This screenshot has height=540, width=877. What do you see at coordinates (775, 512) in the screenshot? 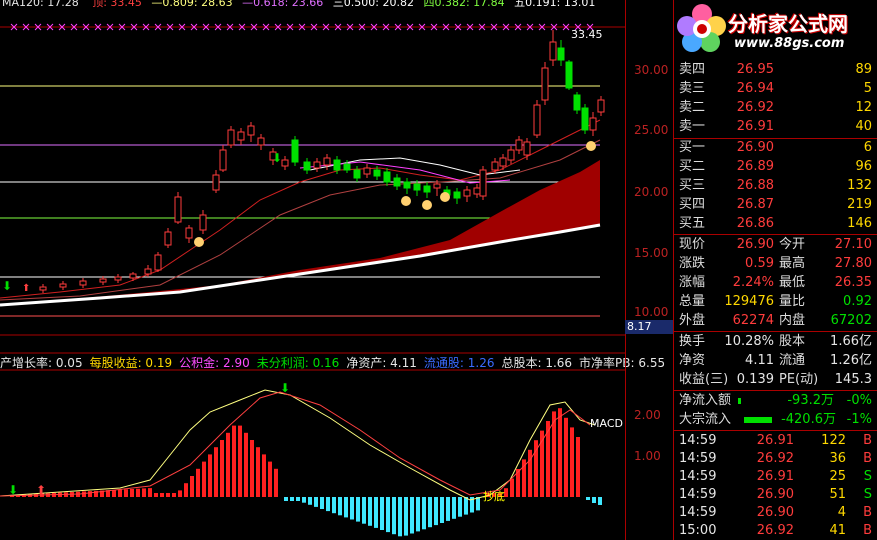
I see `tick-price: 26.90` at bounding box center [775, 512].